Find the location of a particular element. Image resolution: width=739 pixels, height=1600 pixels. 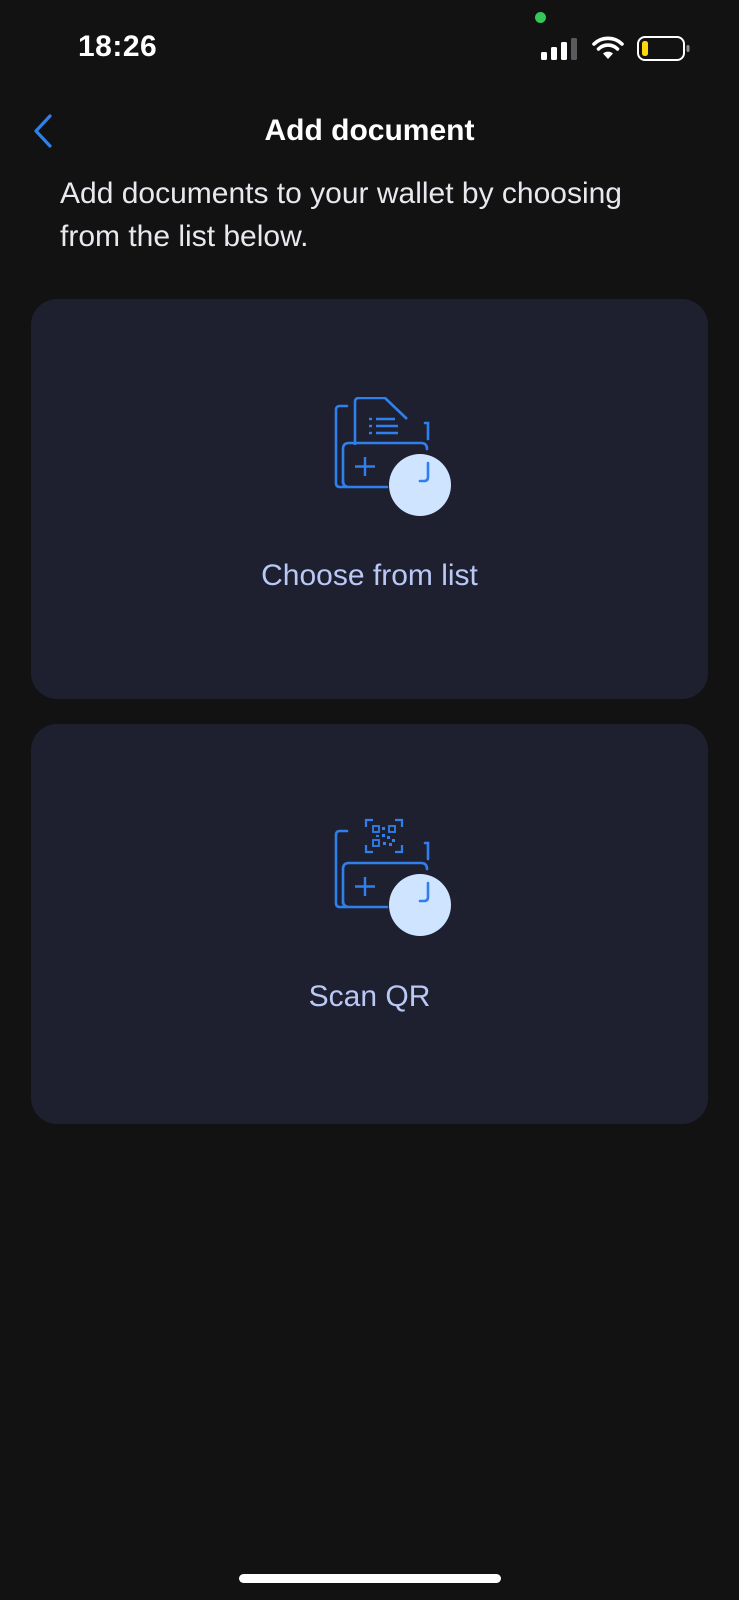

navigation-bar: Add document is located at coordinates (369, 132).